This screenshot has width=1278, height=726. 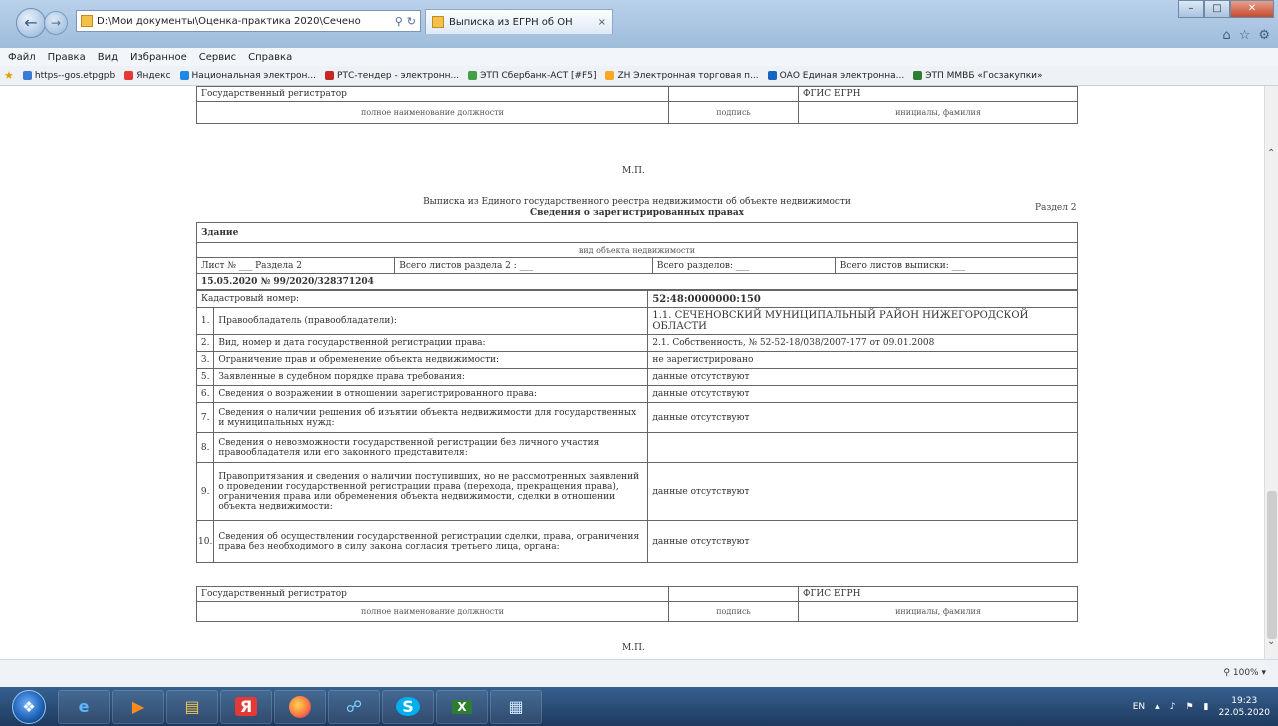 I want to click on excel-icon: X, so click(x=462, y=706).